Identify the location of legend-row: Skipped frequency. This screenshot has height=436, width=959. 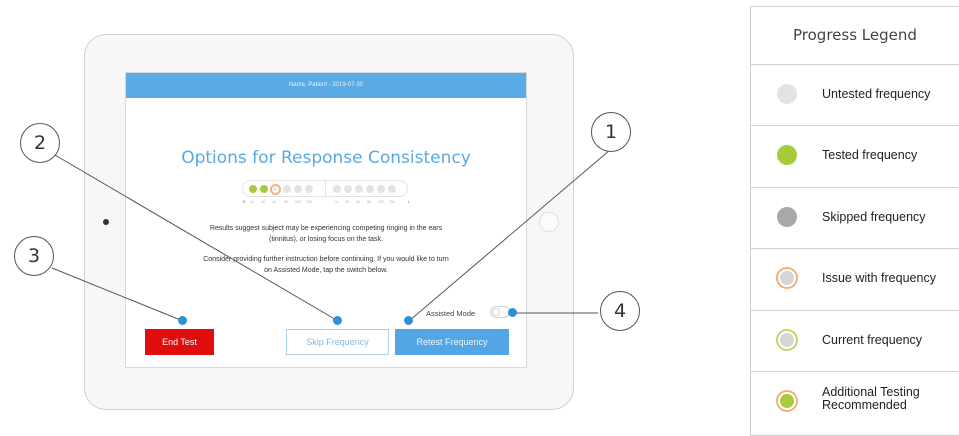
(855, 217).